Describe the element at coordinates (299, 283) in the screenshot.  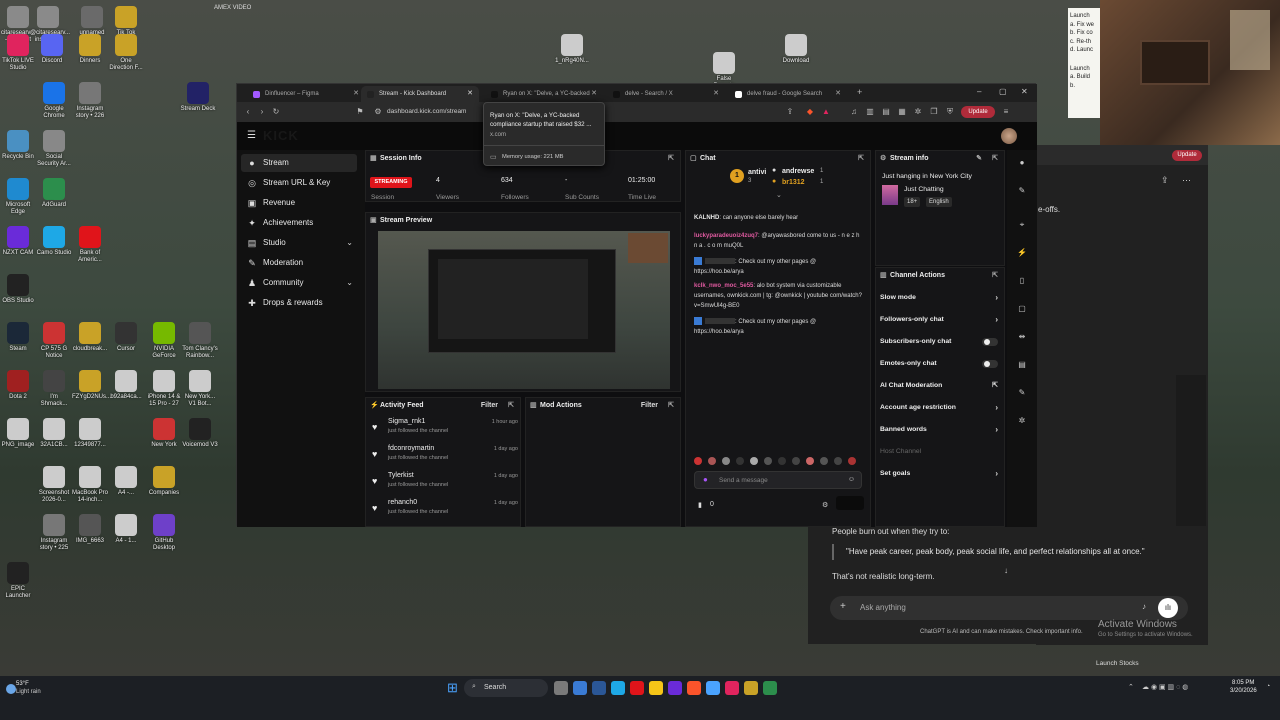
I see `sidebar-item-community: ♟ Community ⌄` at that location.